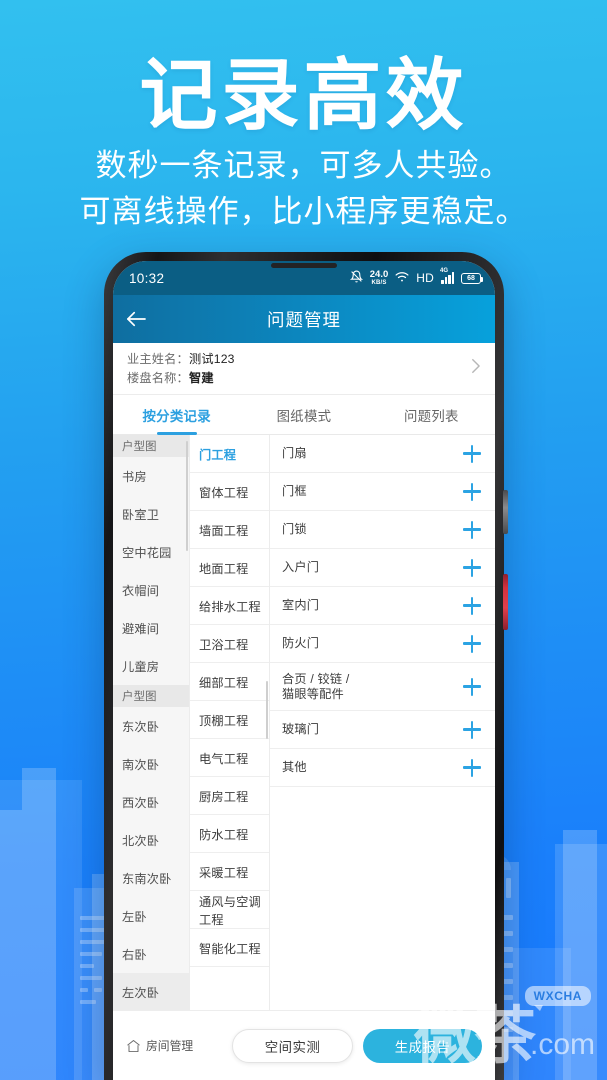  What do you see at coordinates (151, 628) in the screenshot?
I see `room-list-item: 避难间` at bounding box center [151, 628].